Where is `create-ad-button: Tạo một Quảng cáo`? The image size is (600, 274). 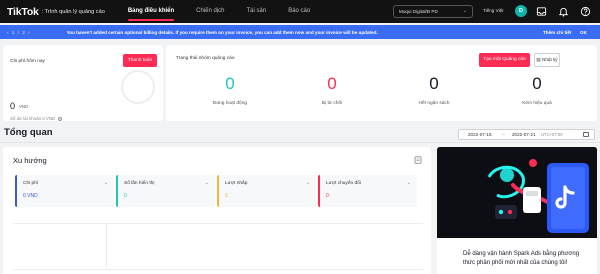
create-ad-button: Tạo một Quảng cáo is located at coordinates (504, 60).